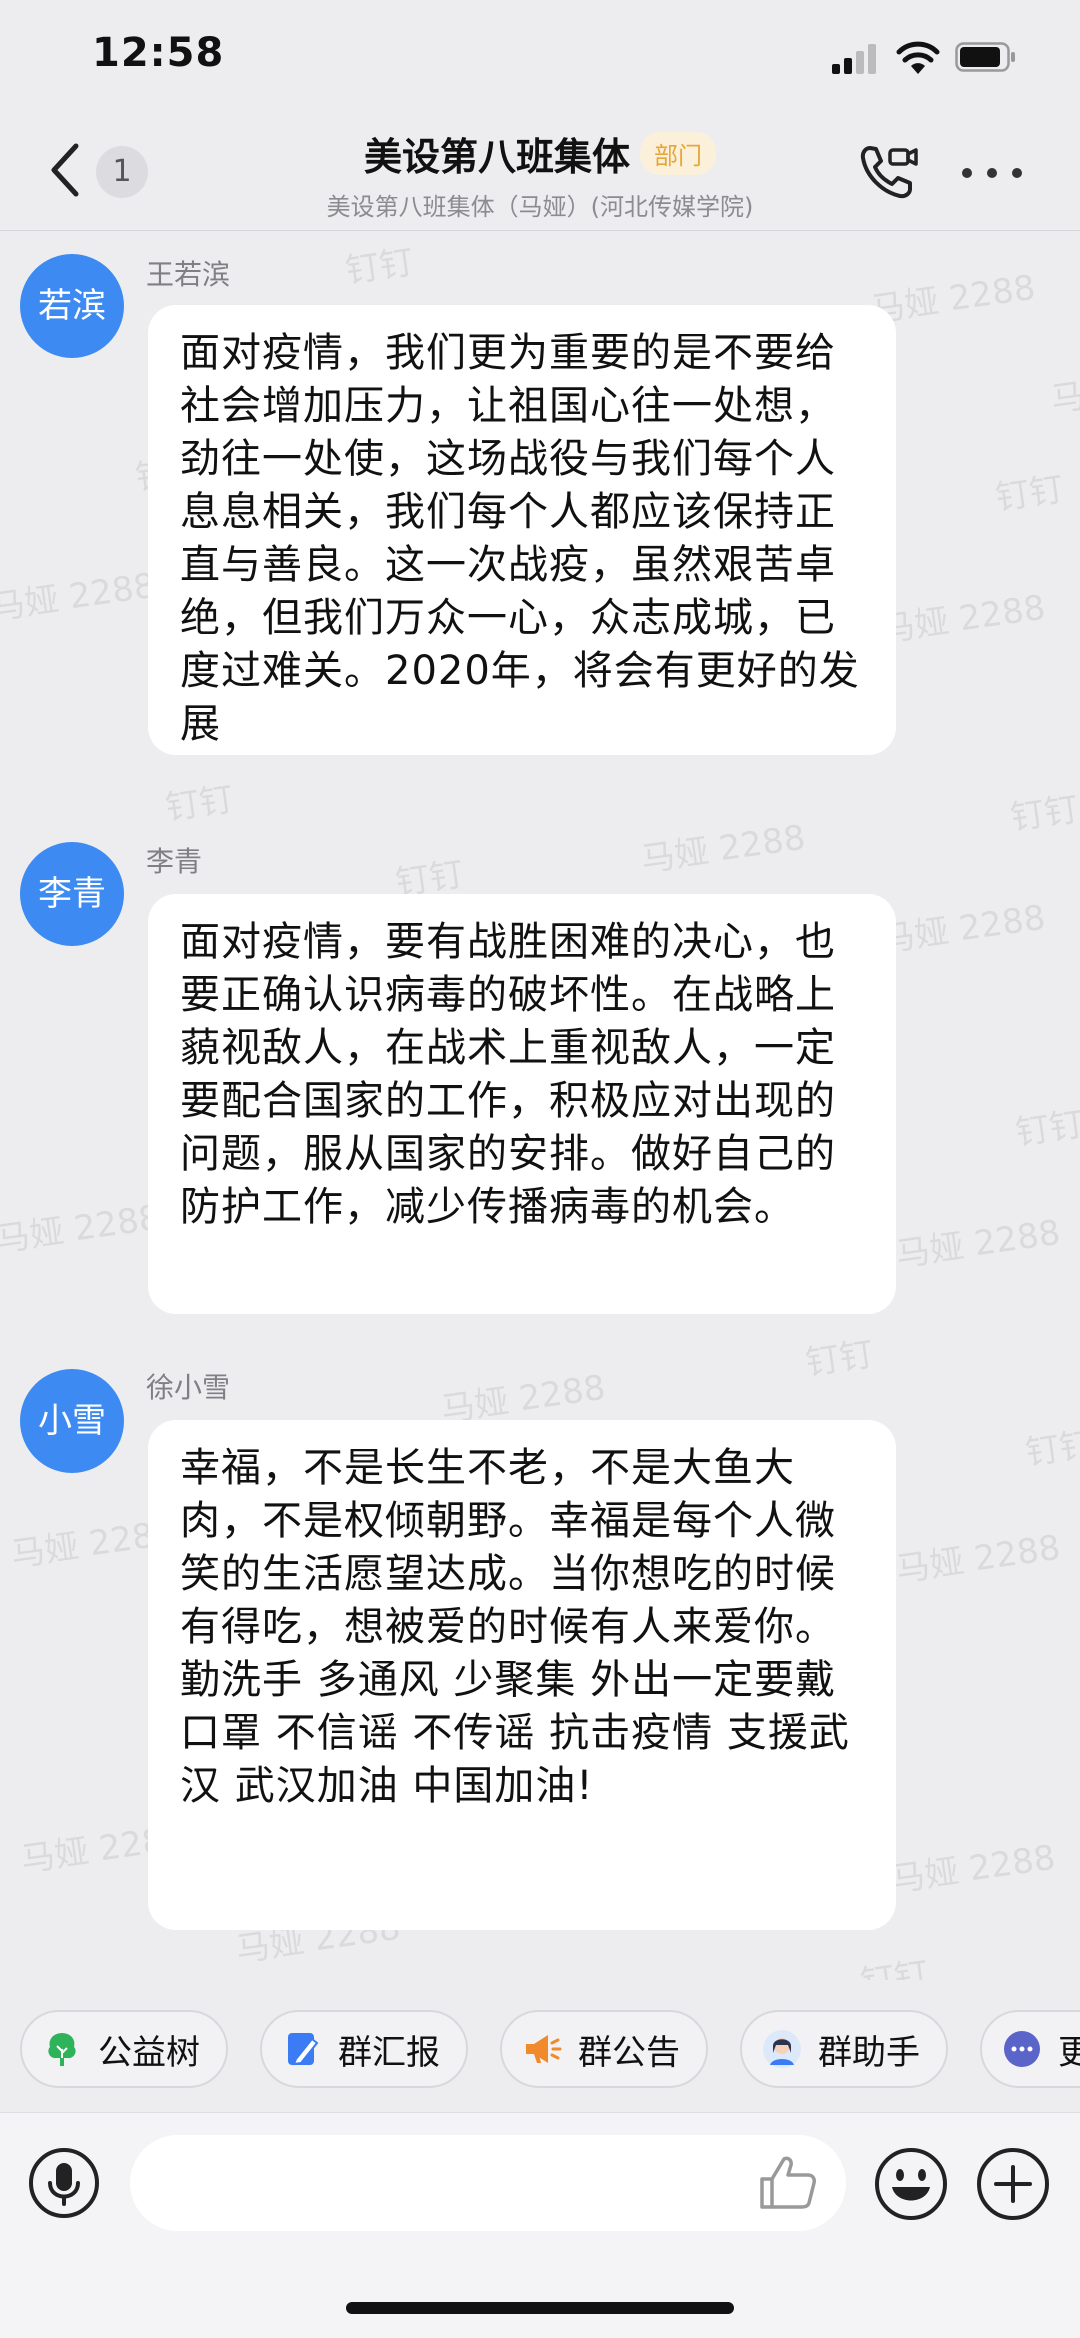 This screenshot has width=1080, height=2338. I want to click on quick-action-label: 群助手, so click(869, 2052).